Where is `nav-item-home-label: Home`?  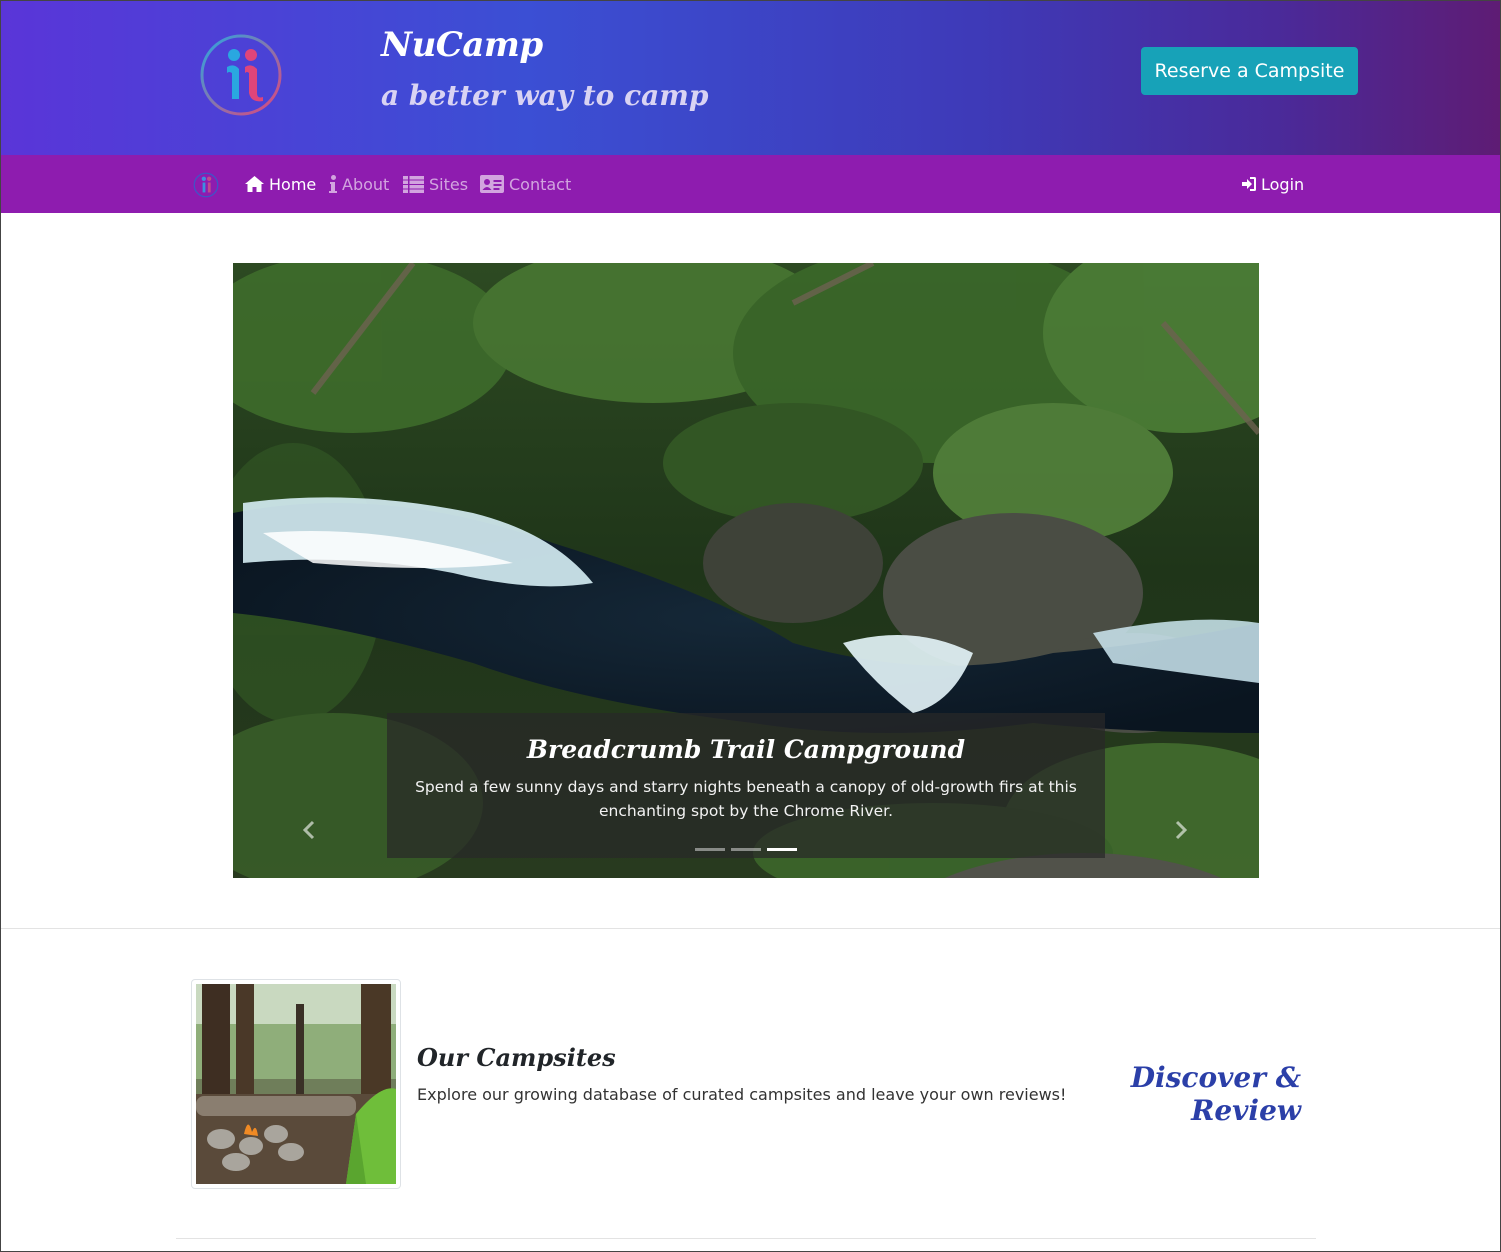
nav-item-home-label: Home is located at coordinates (293, 184).